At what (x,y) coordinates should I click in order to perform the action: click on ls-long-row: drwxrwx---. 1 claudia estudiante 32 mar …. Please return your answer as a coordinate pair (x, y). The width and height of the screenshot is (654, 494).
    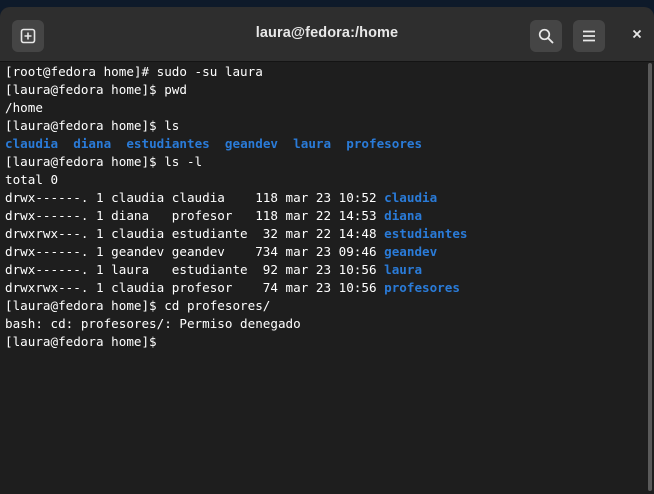
    Looking at the image, I should click on (324, 234).